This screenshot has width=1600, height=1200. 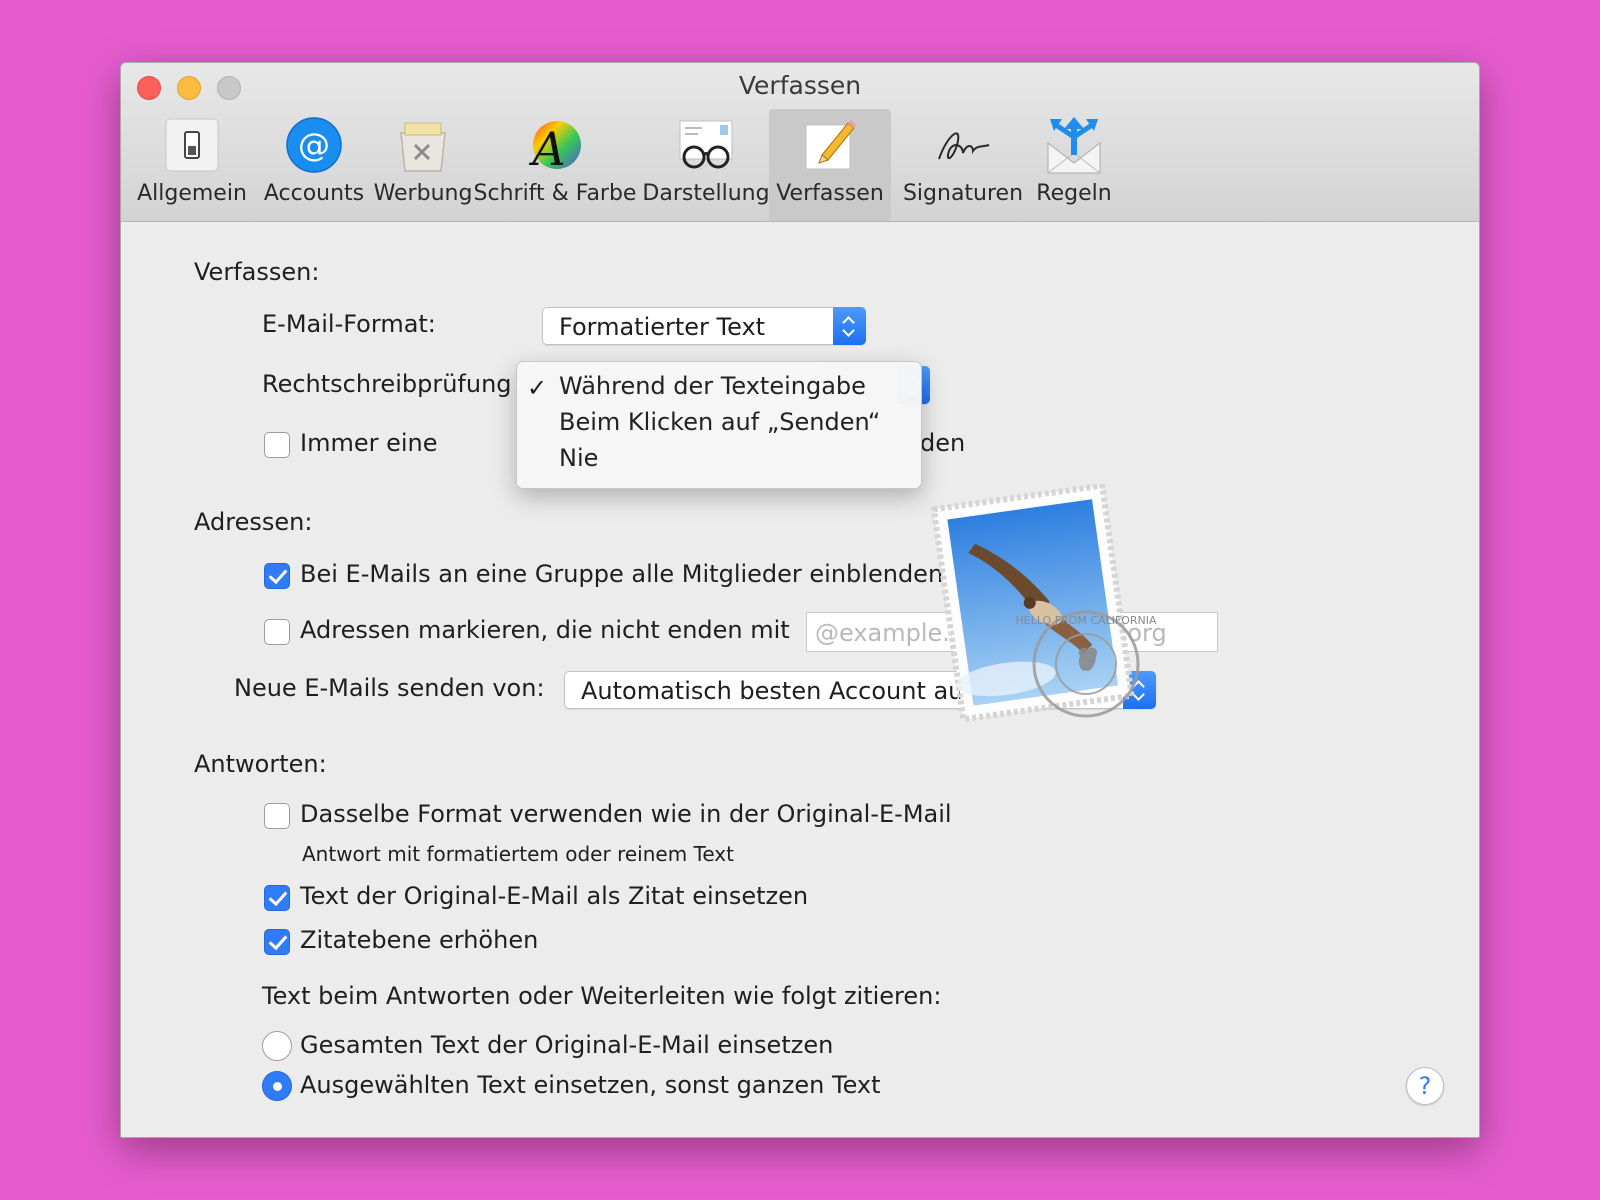 What do you see at coordinates (192, 145) in the screenshot?
I see `switch-icon` at bounding box center [192, 145].